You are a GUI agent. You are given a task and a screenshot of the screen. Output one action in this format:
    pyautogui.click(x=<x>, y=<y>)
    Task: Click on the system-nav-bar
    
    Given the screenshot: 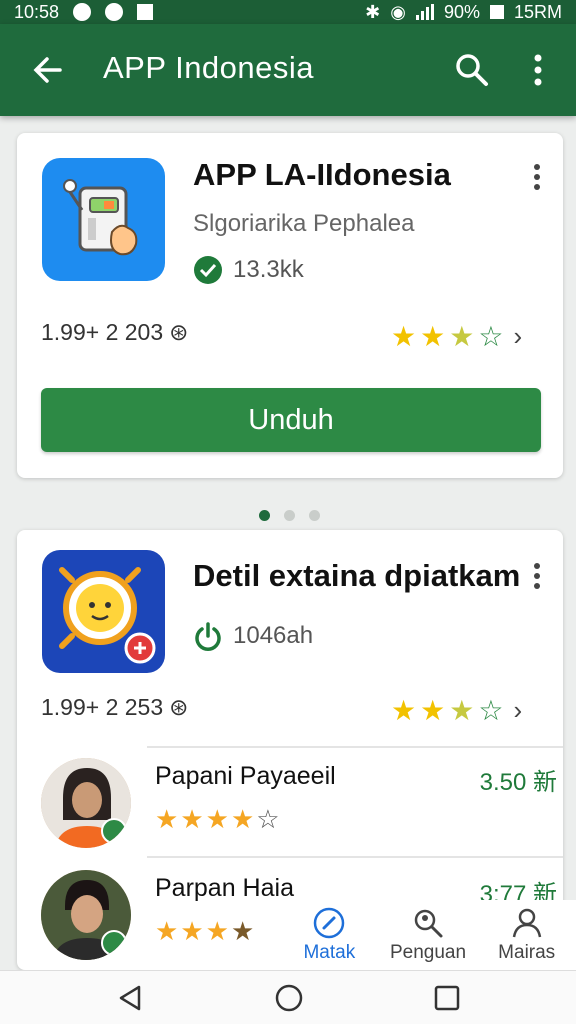 What is the action you would take?
    pyautogui.click(x=288, y=997)
    